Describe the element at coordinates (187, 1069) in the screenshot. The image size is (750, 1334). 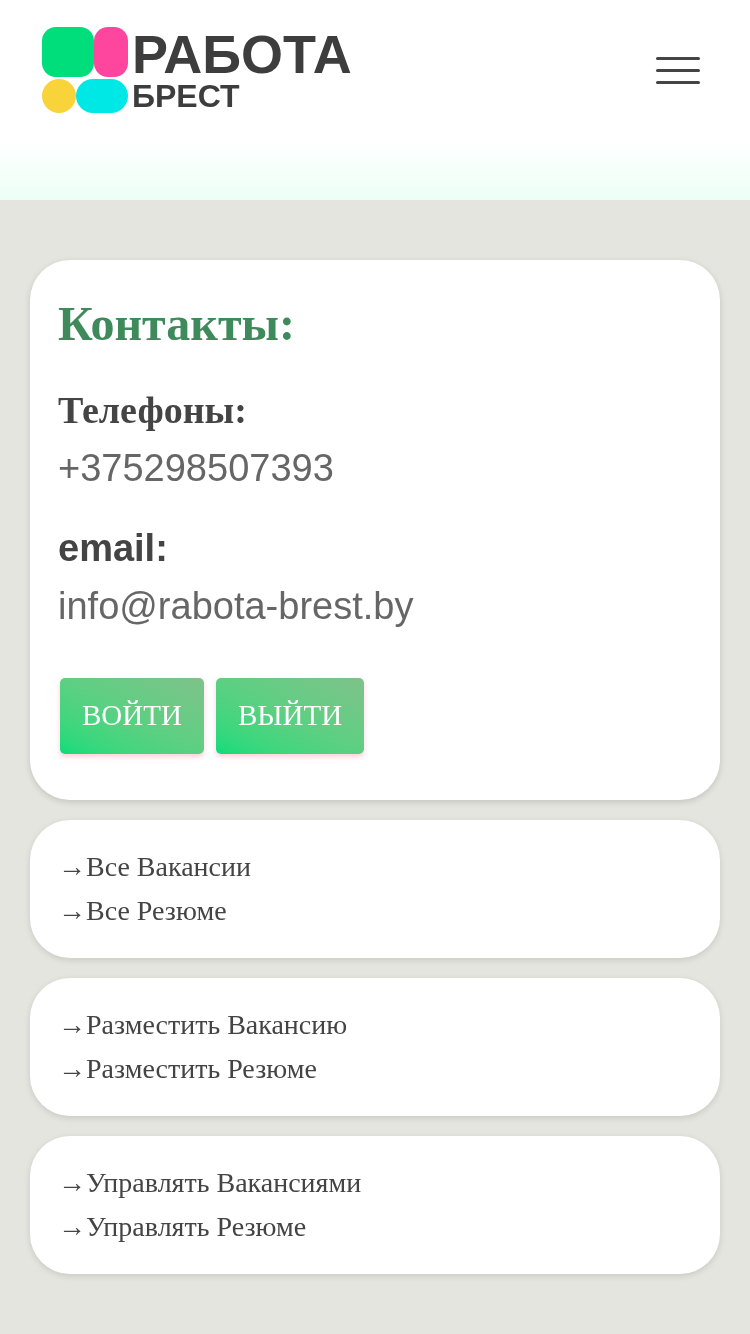
I see `nav-link: →Разместить Резюме` at that location.